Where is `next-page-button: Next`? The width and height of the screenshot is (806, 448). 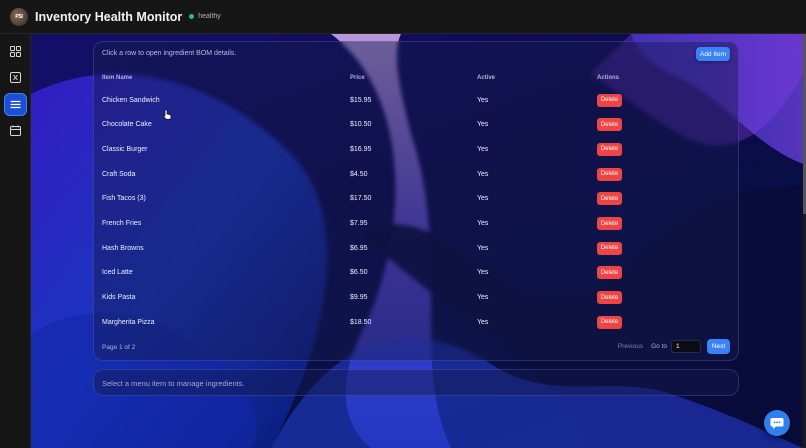 next-page-button: Next is located at coordinates (718, 346).